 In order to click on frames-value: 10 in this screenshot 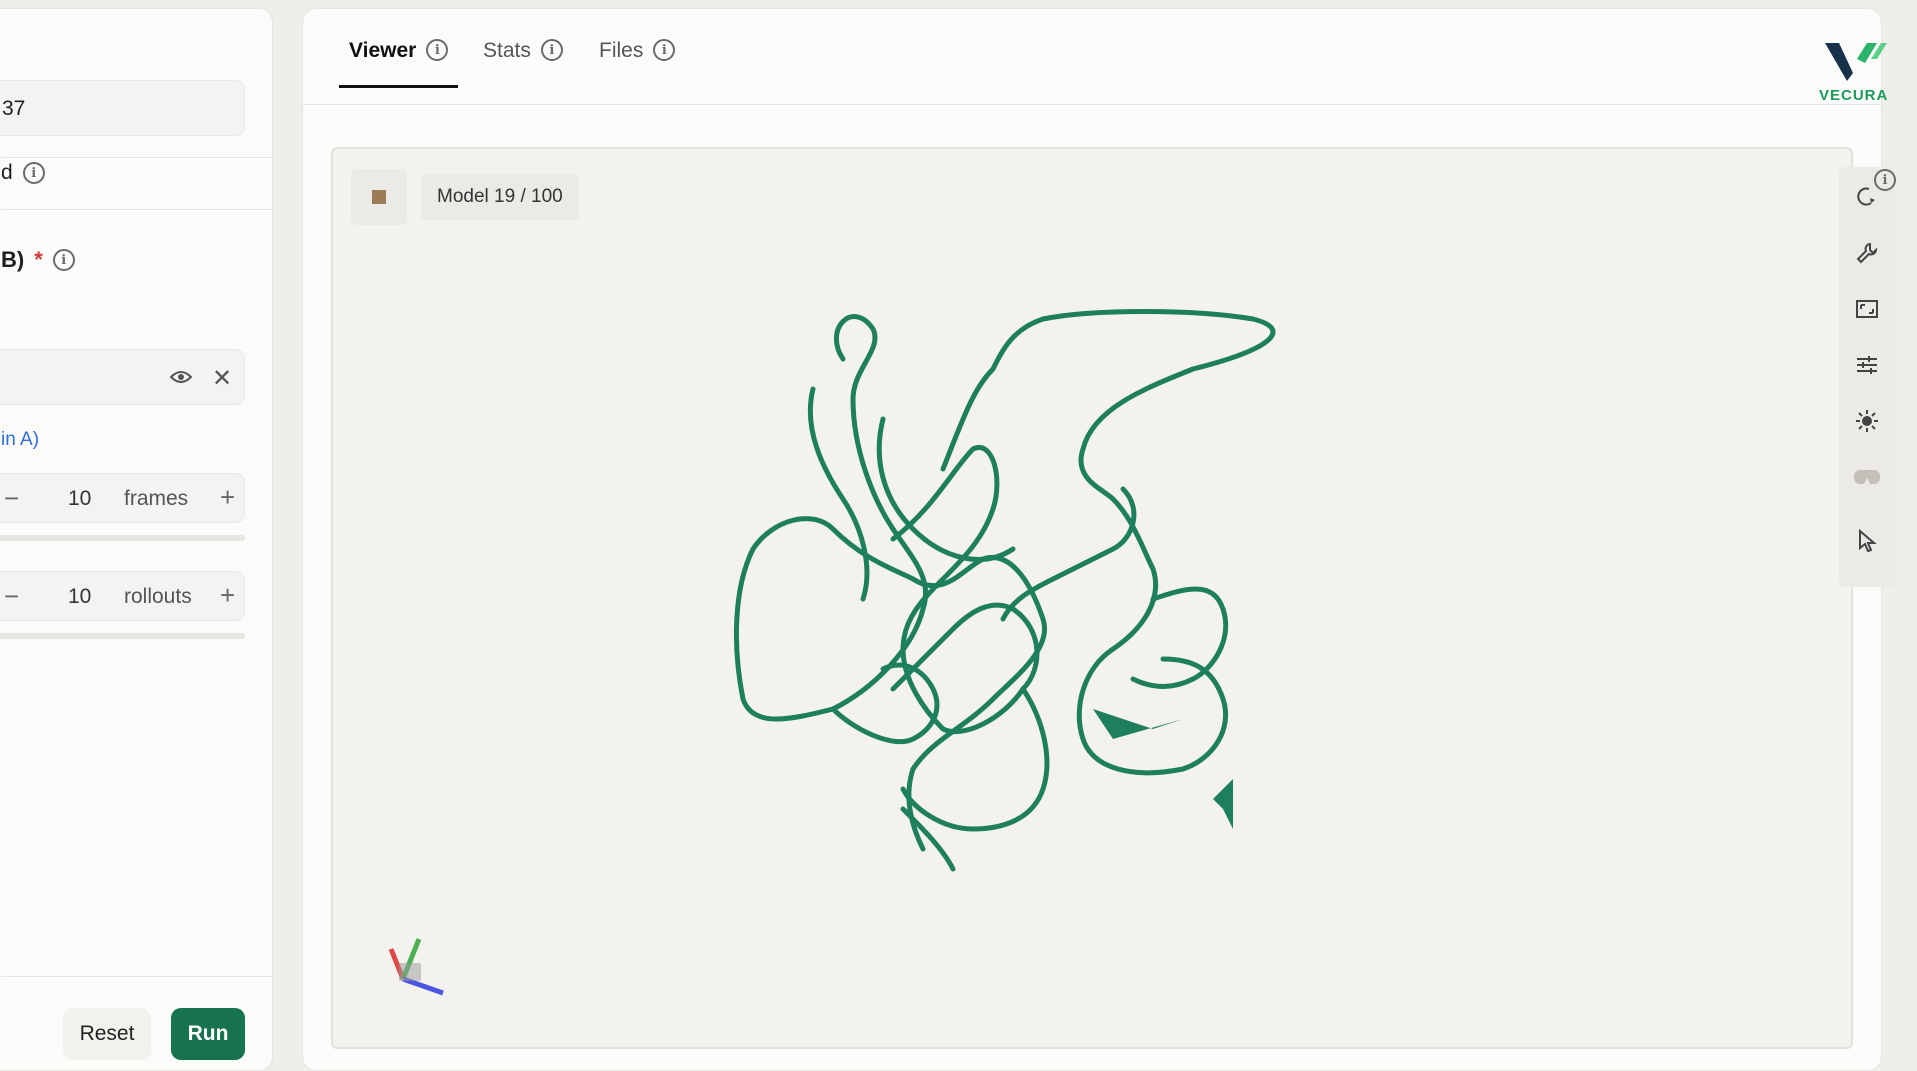, I will do `click(79, 499)`.